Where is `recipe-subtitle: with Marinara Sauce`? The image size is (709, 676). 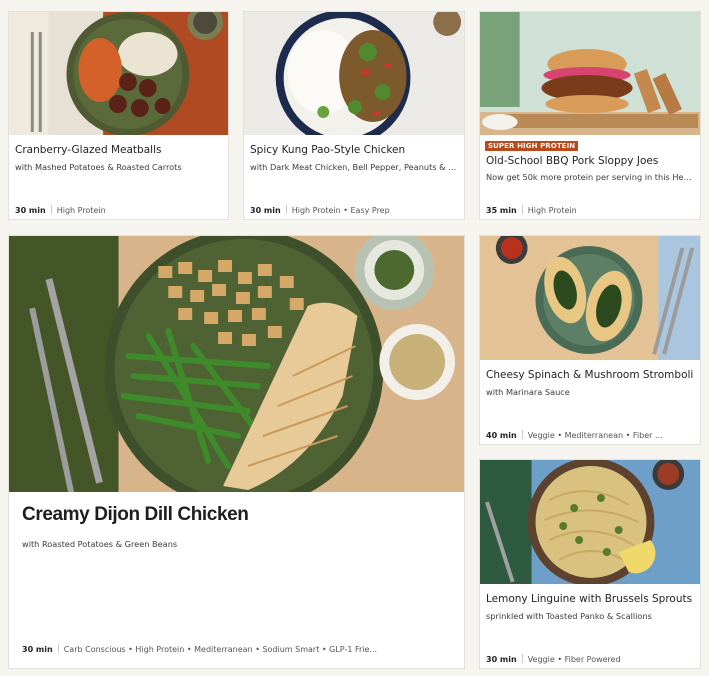 recipe-subtitle: with Marinara Sauce is located at coordinates (528, 392).